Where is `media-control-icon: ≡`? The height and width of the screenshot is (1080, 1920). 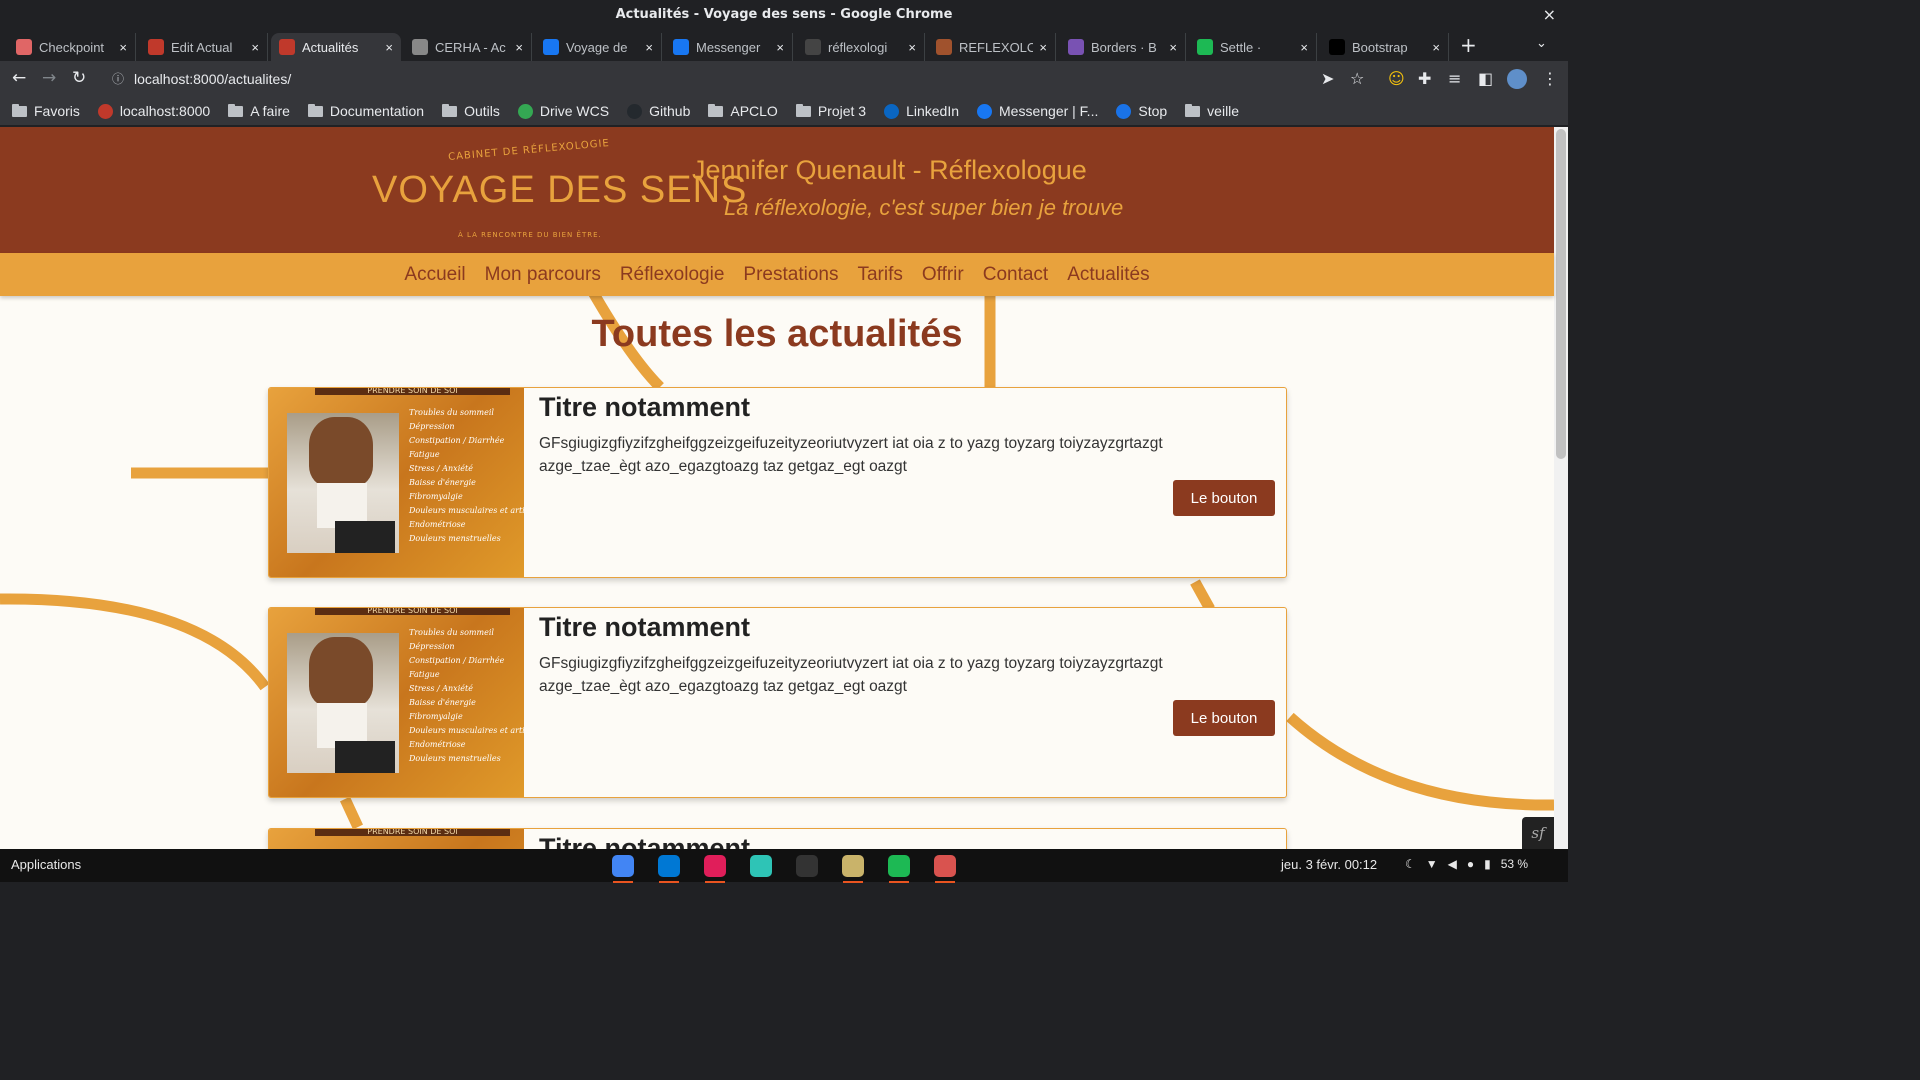
media-control-icon: ≡ is located at coordinates (1454, 78).